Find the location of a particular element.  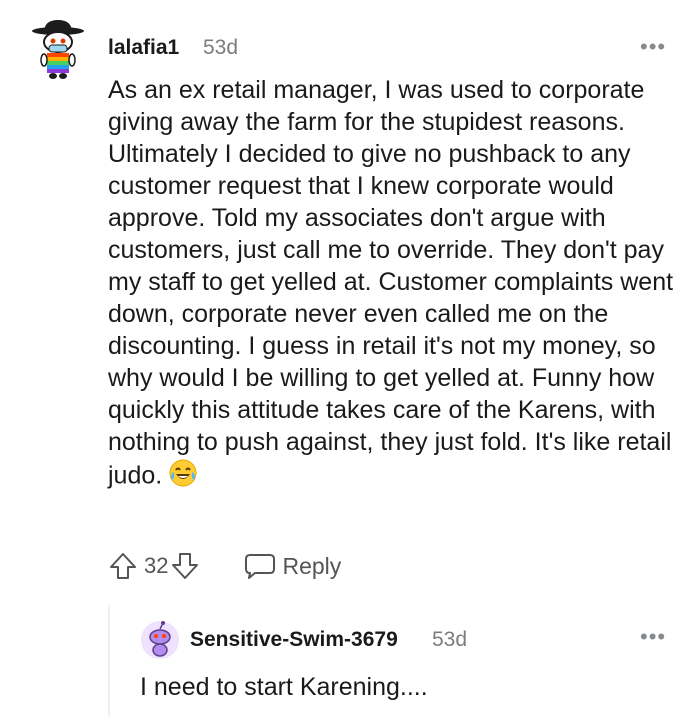

thread-line is located at coordinates (109, 661).